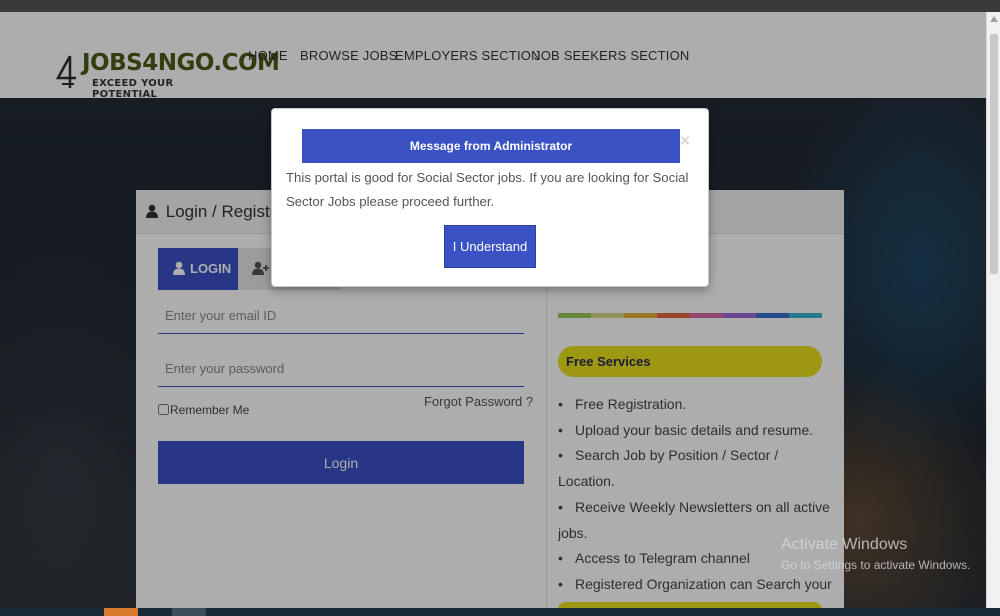 This screenshot has width=1000, height=616. I want to click on dialog-title: Message from Administrator, so click(491, 146).